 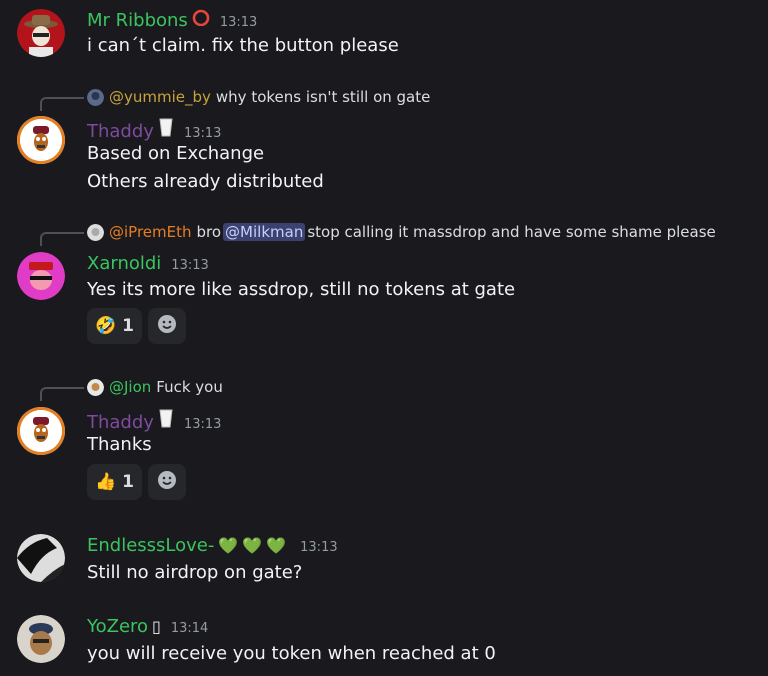 What do you see at coordinates (106, 482) in the screenshot?
I see `thumbs-up-emoji-icon: 👍` at bounding box center [106, 482].